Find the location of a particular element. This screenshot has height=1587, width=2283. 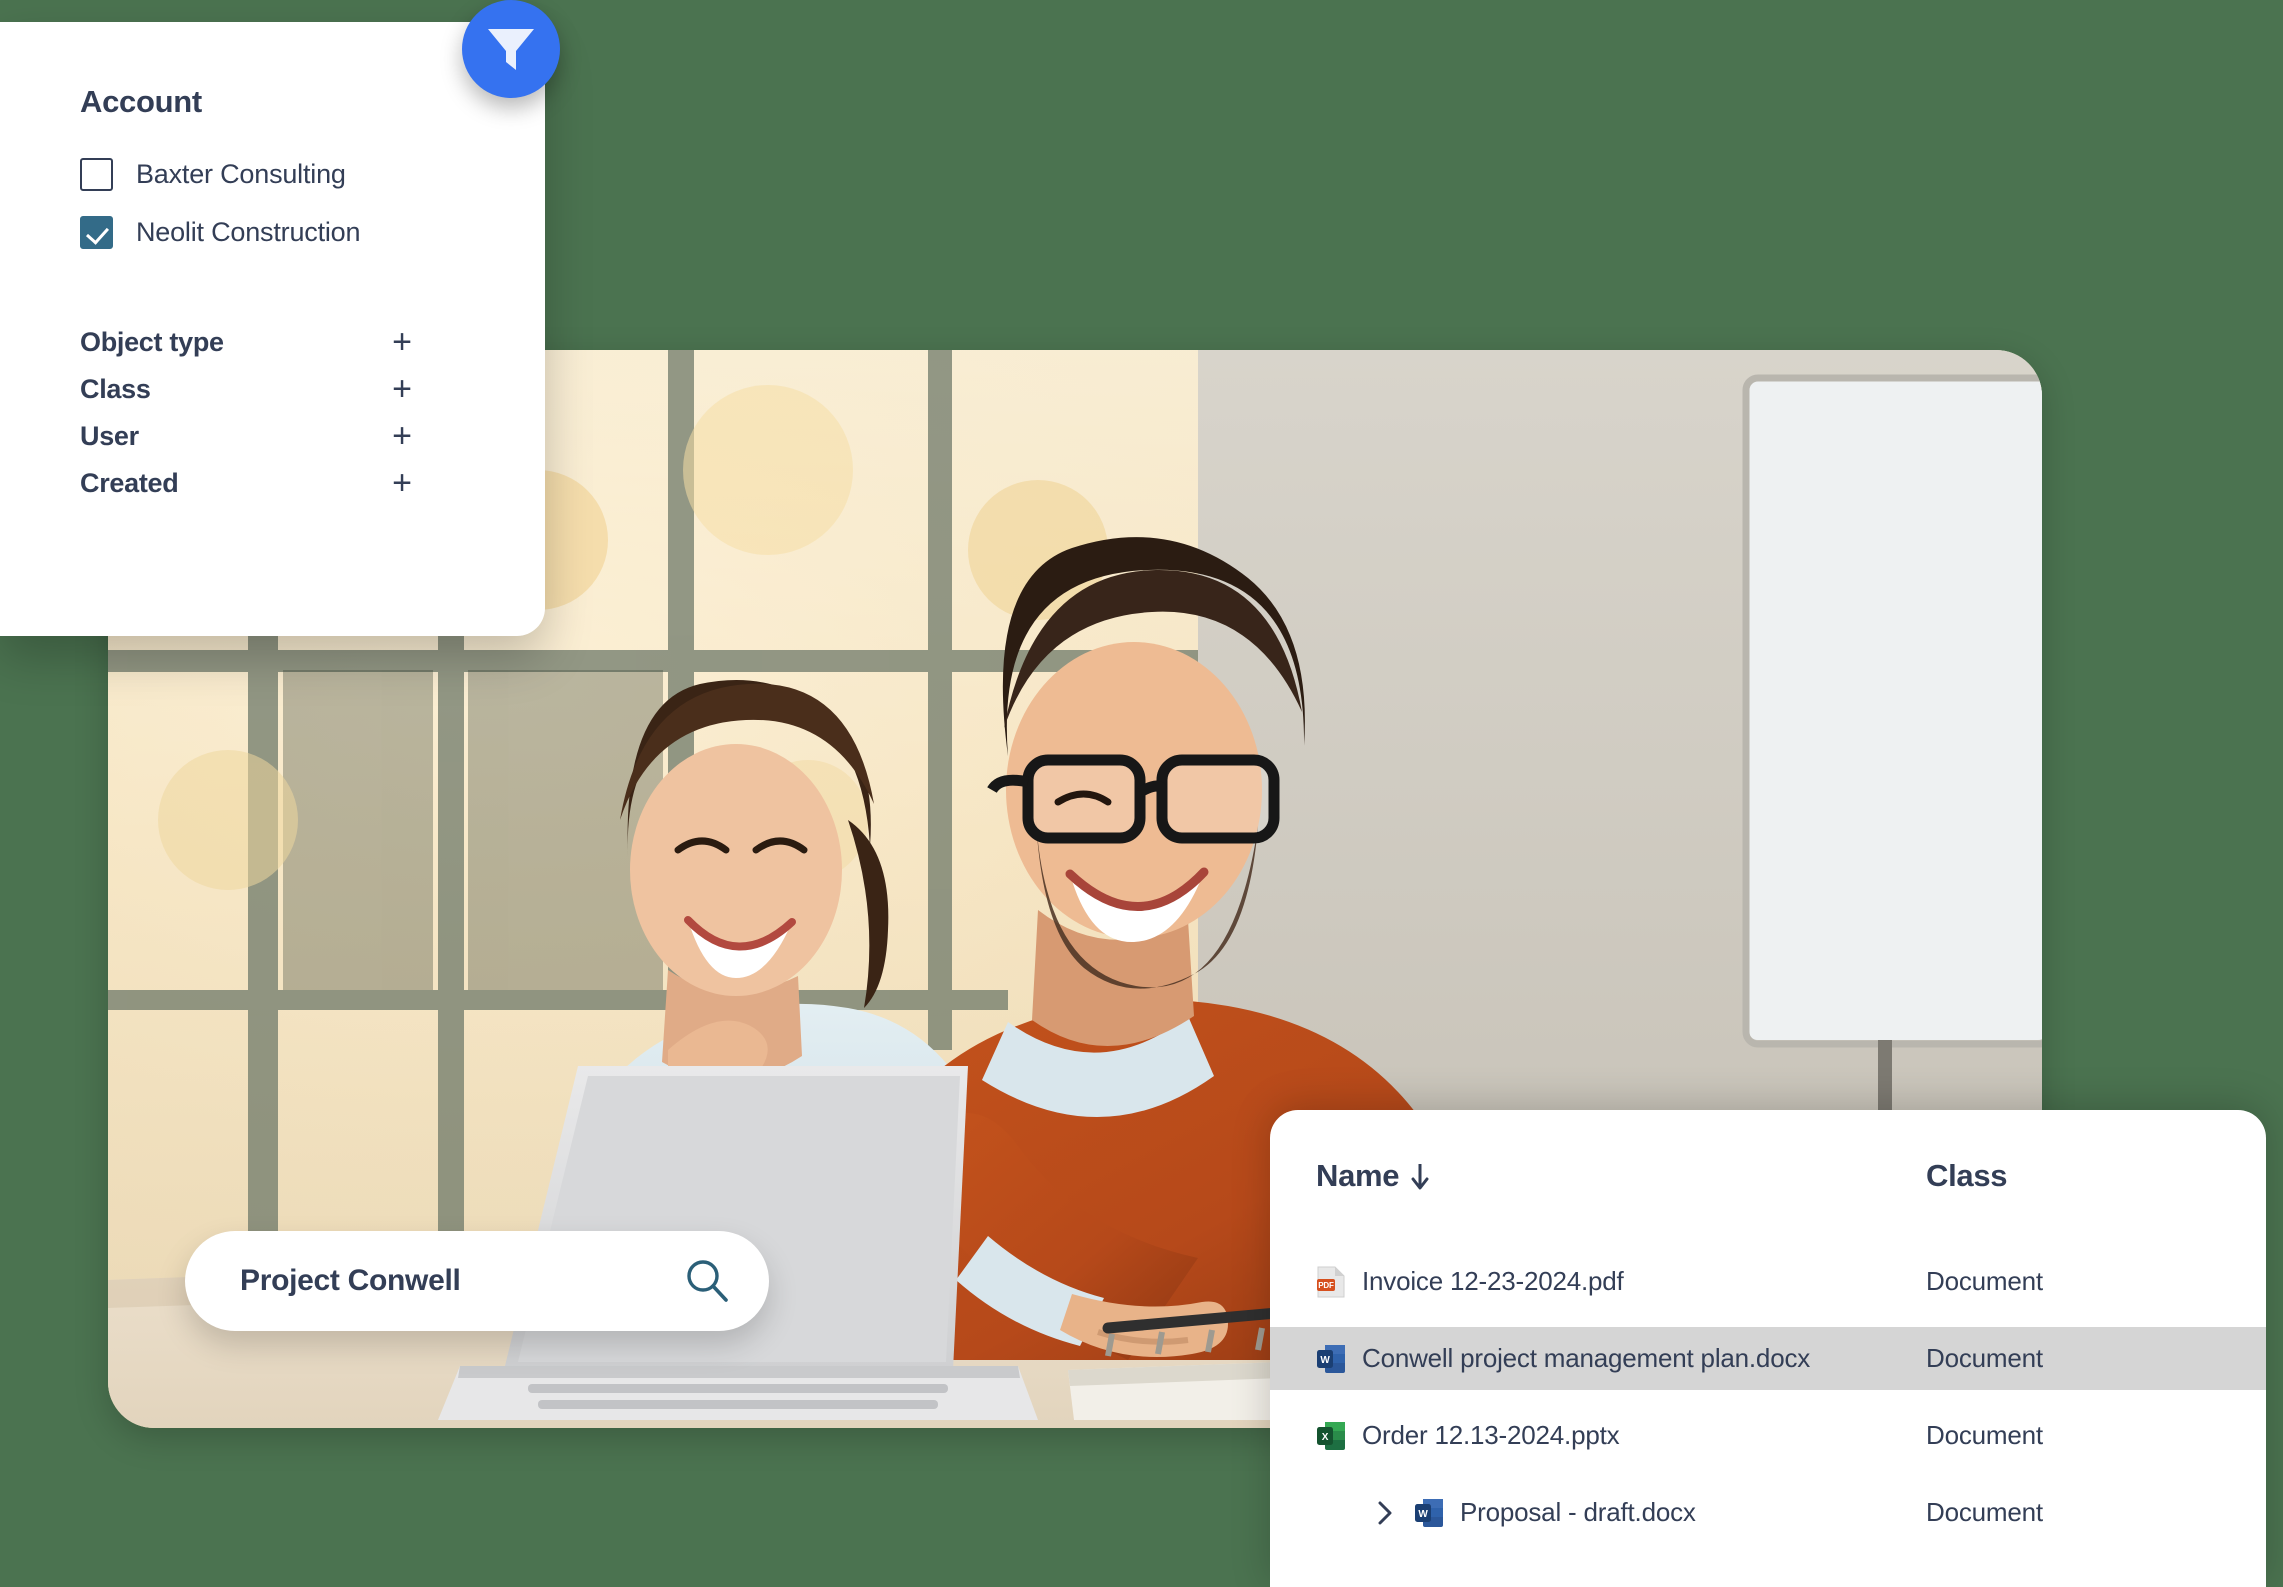

chevron-right-icon is located at coordinates (1385, 1513).